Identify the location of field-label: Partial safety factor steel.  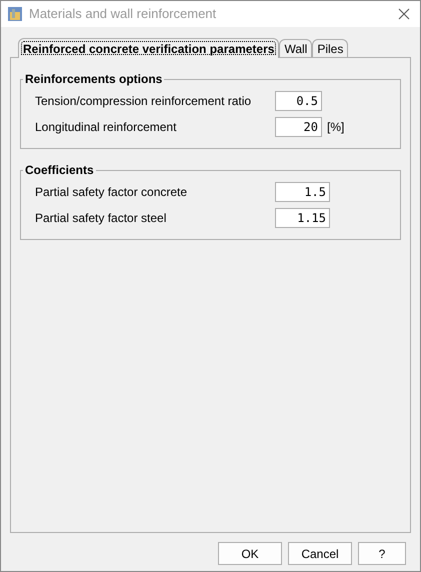
(101, 218).